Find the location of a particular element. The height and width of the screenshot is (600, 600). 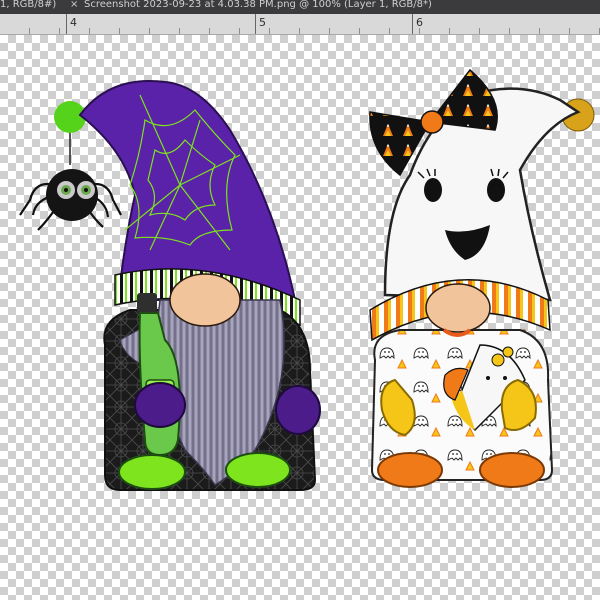

ruler-label-5: 5 is located at coordinates (262, 22).